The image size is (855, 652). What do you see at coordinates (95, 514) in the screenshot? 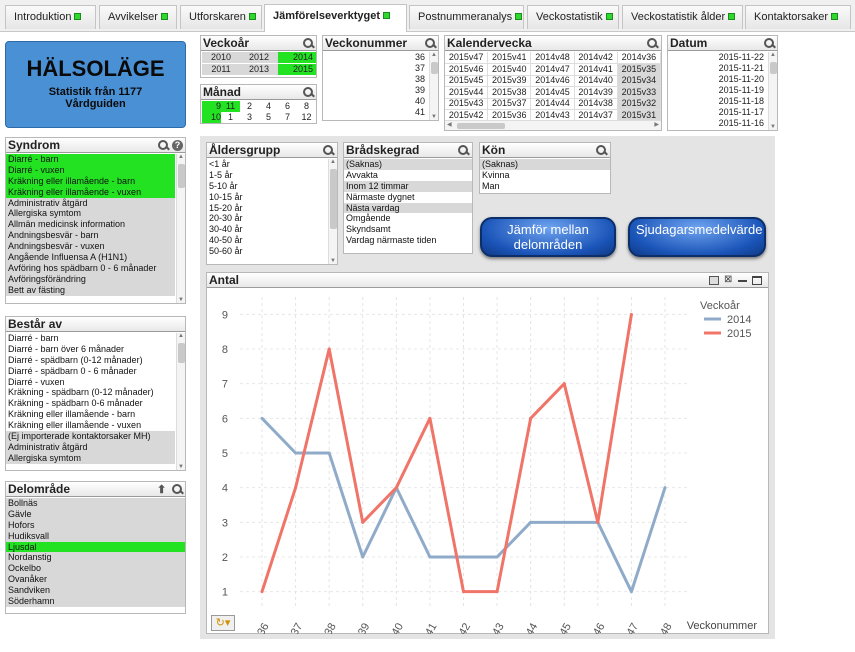
I see `list-item: Gävle` at bounding box center [95, 514].